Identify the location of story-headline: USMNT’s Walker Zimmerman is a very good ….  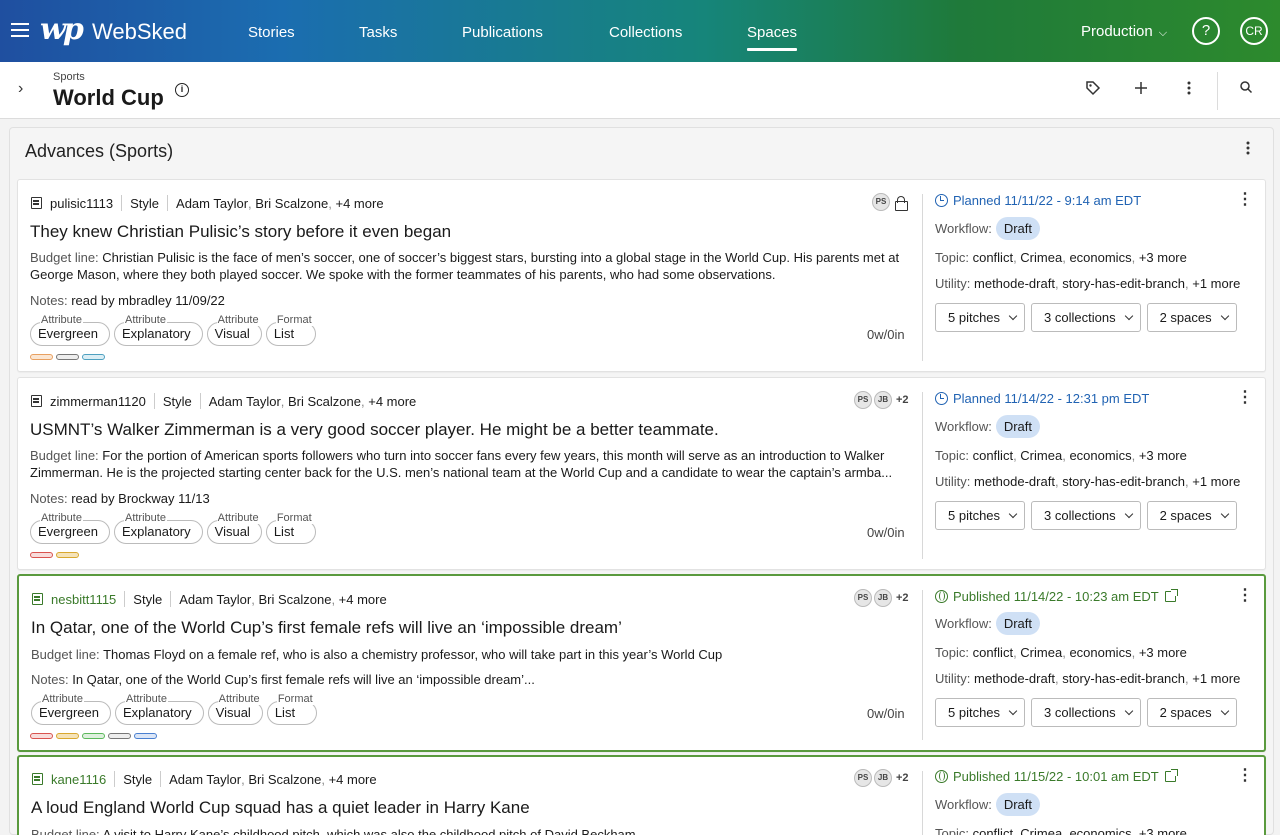
(374, 430).